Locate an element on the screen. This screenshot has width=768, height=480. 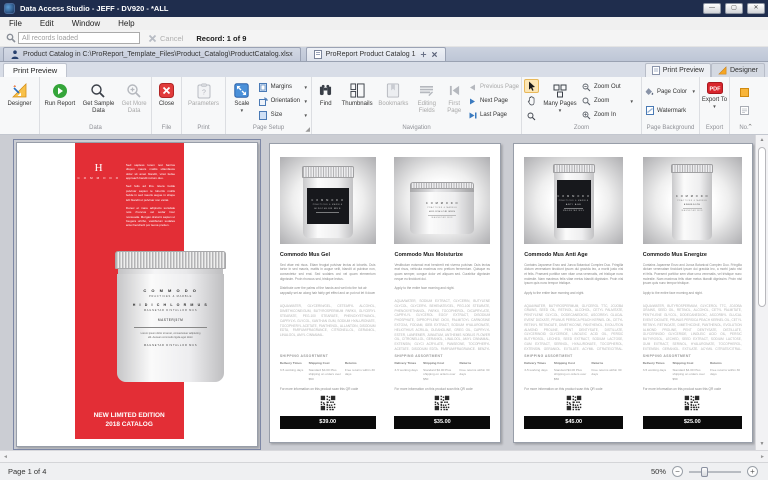
hand-tool-button is located at coordinates (531, 101).